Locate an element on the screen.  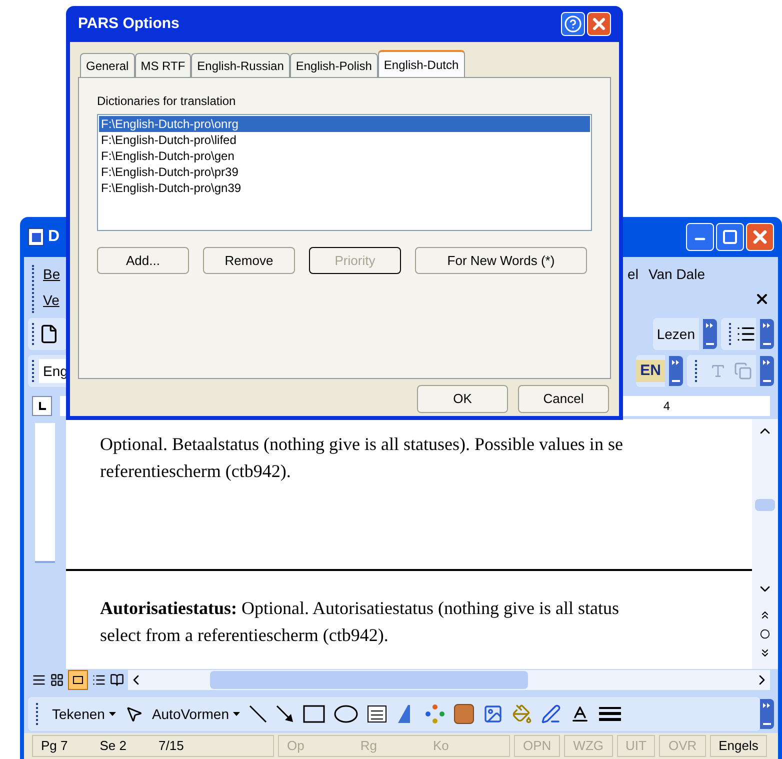
picture-icon is located at coordinates (493, 714).